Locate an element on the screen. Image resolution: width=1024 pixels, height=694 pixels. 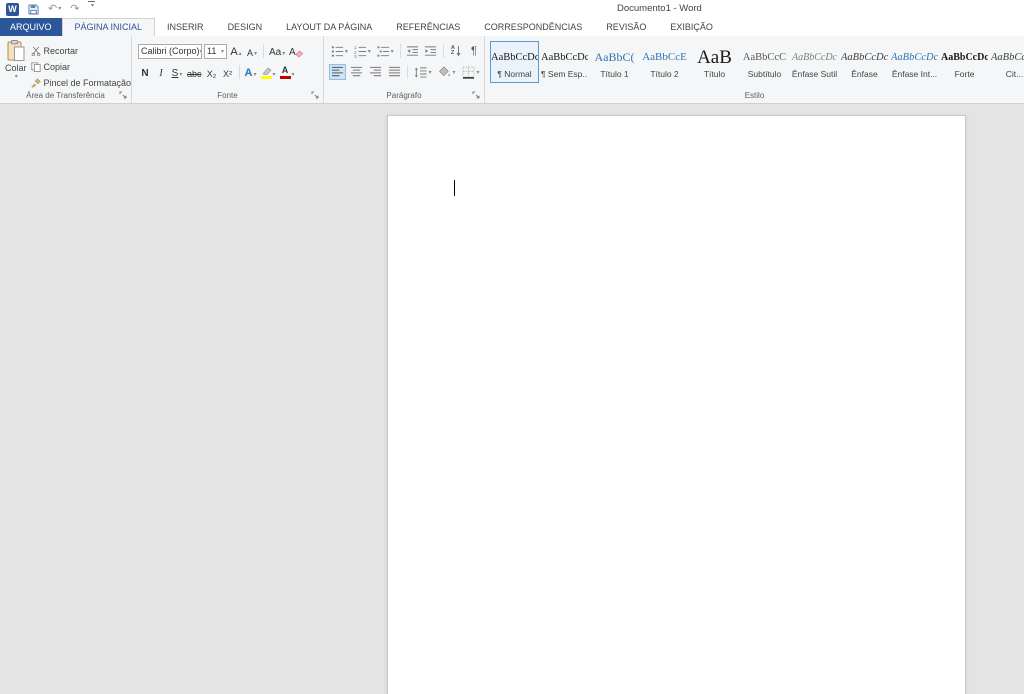
strikethrough-button: abc is located at coordinates (194, 72).